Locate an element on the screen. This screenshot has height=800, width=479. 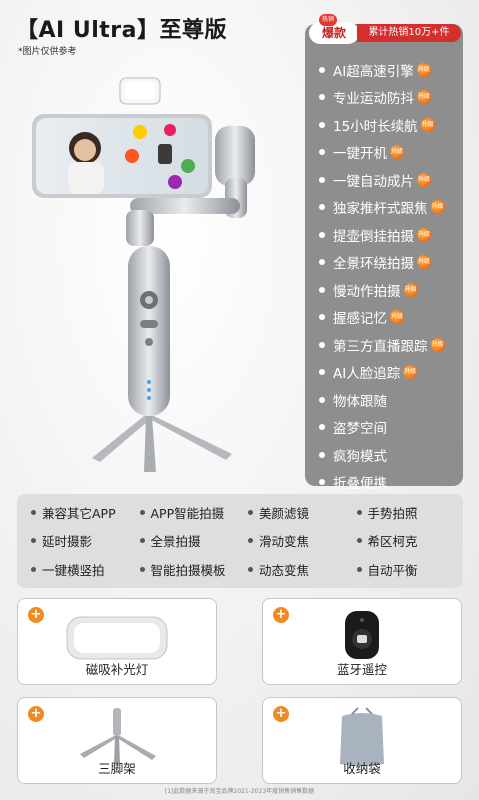
feature-item: 一键开机 升级 is located at coordinates (384, 153).